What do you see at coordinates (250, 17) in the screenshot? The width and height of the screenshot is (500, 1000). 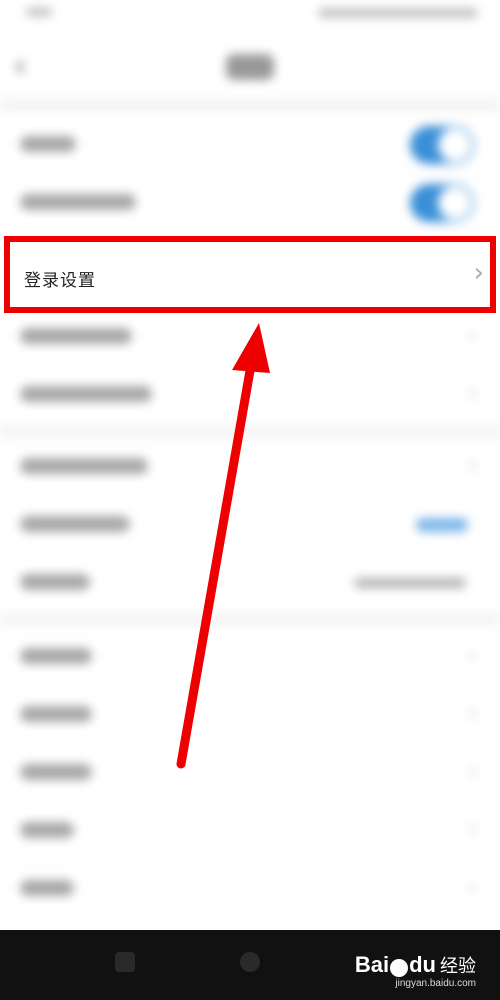 I see `status-bar` at bounding box center [250, 17].